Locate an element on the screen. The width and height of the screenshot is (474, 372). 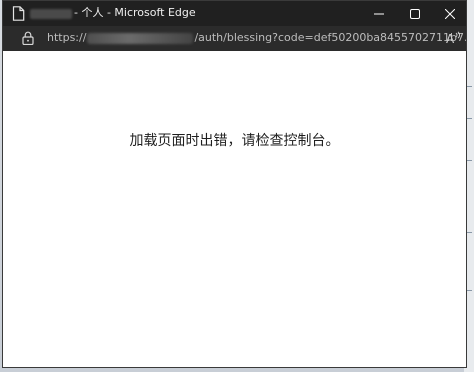
page-icon is located at coordinates (18, 13).